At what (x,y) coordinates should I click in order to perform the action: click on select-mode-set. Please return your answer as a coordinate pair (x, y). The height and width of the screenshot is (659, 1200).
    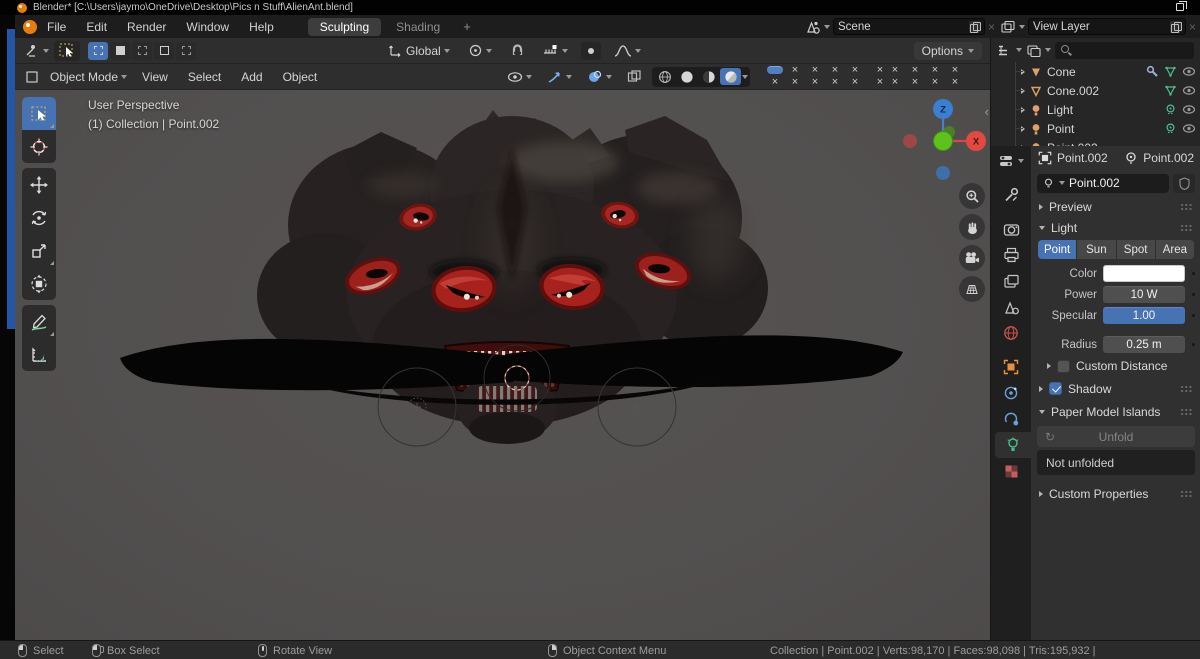
    Looking at the image, I should click on (98, 50).